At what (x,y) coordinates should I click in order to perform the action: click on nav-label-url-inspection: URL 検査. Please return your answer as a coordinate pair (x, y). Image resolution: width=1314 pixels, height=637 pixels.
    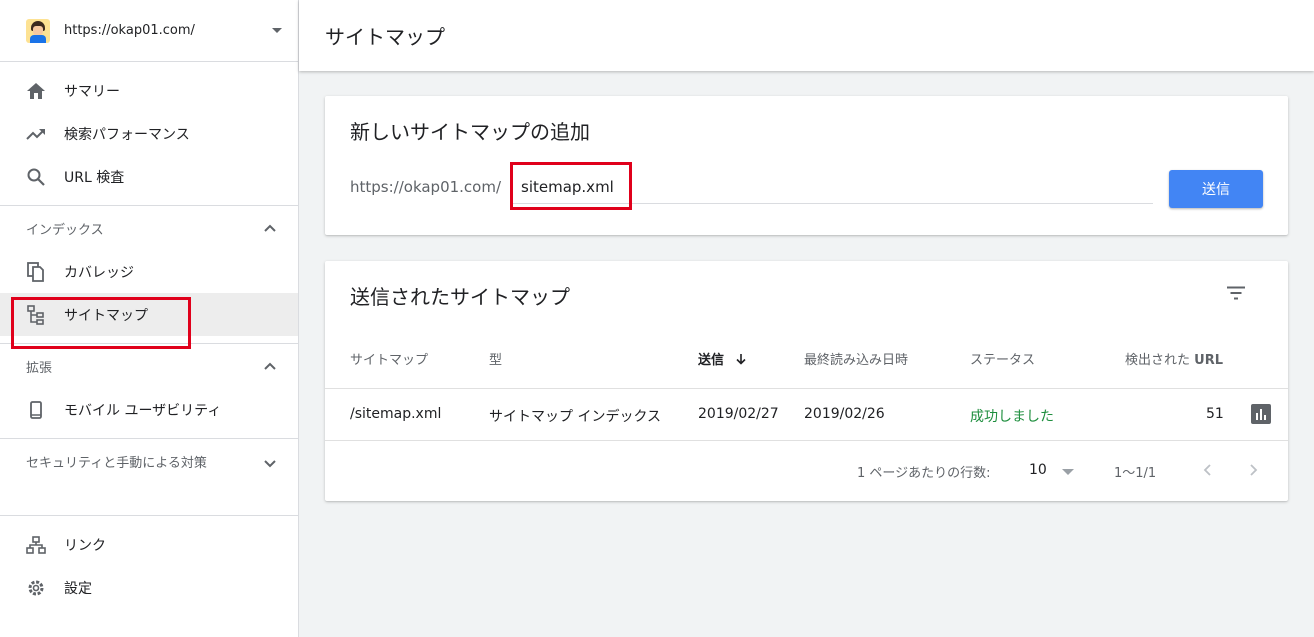
    Looking at the image, I should click on (94, 177).